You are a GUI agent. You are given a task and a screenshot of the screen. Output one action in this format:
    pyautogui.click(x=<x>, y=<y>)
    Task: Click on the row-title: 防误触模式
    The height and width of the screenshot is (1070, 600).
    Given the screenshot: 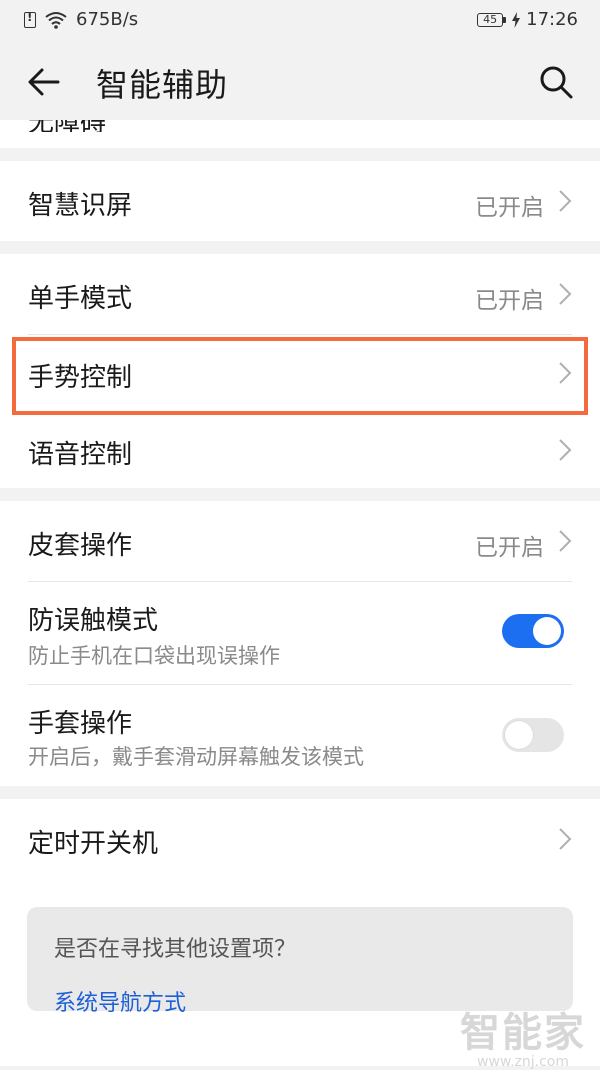 What is the action you would take?
    pyautogui.click(x=93, y=621)
    